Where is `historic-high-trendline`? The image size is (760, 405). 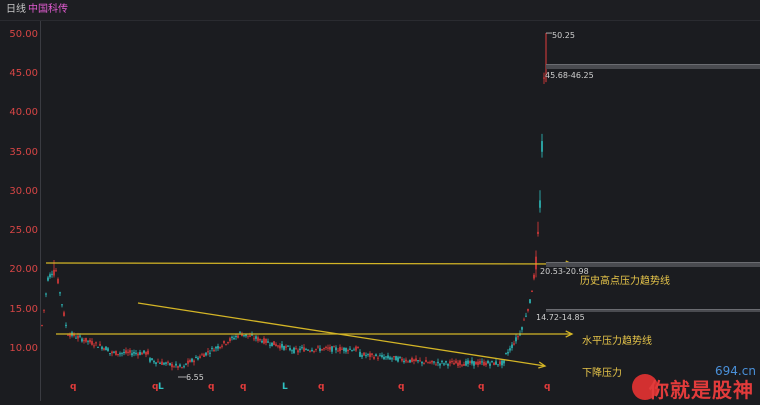
historic-high-trendline is located at coordinates (309, 263).